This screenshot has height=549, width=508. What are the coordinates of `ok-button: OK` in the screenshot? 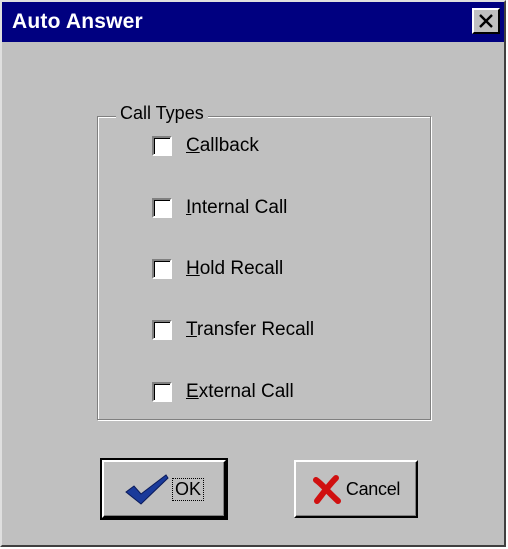 It's located at (164, 489).